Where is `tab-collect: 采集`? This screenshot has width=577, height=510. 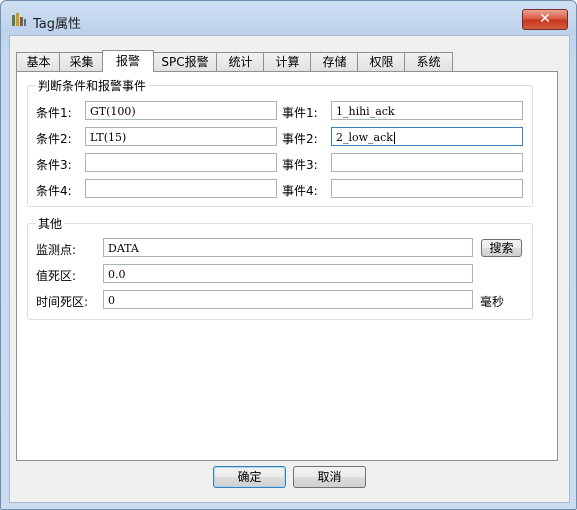
tab-collect: 采集 is located at coordinates (81, 61).